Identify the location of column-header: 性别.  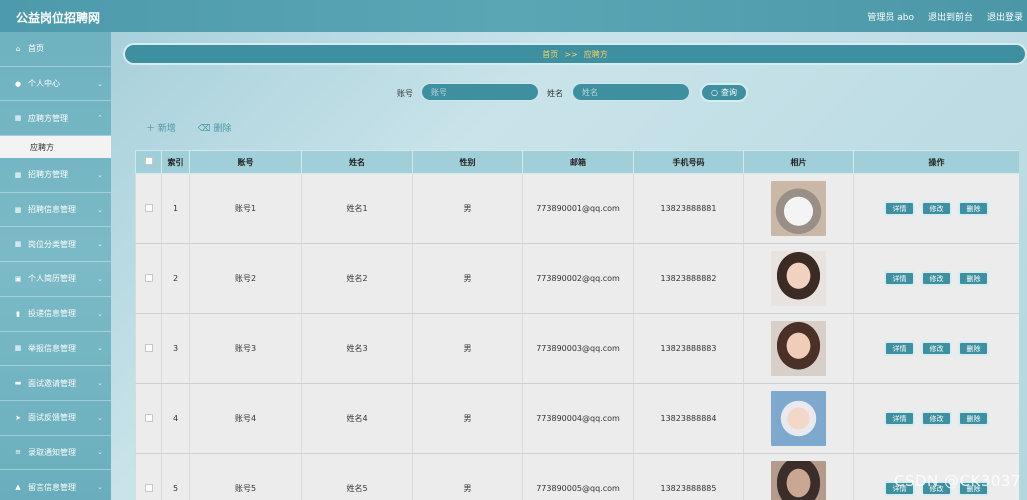
(467, 162).